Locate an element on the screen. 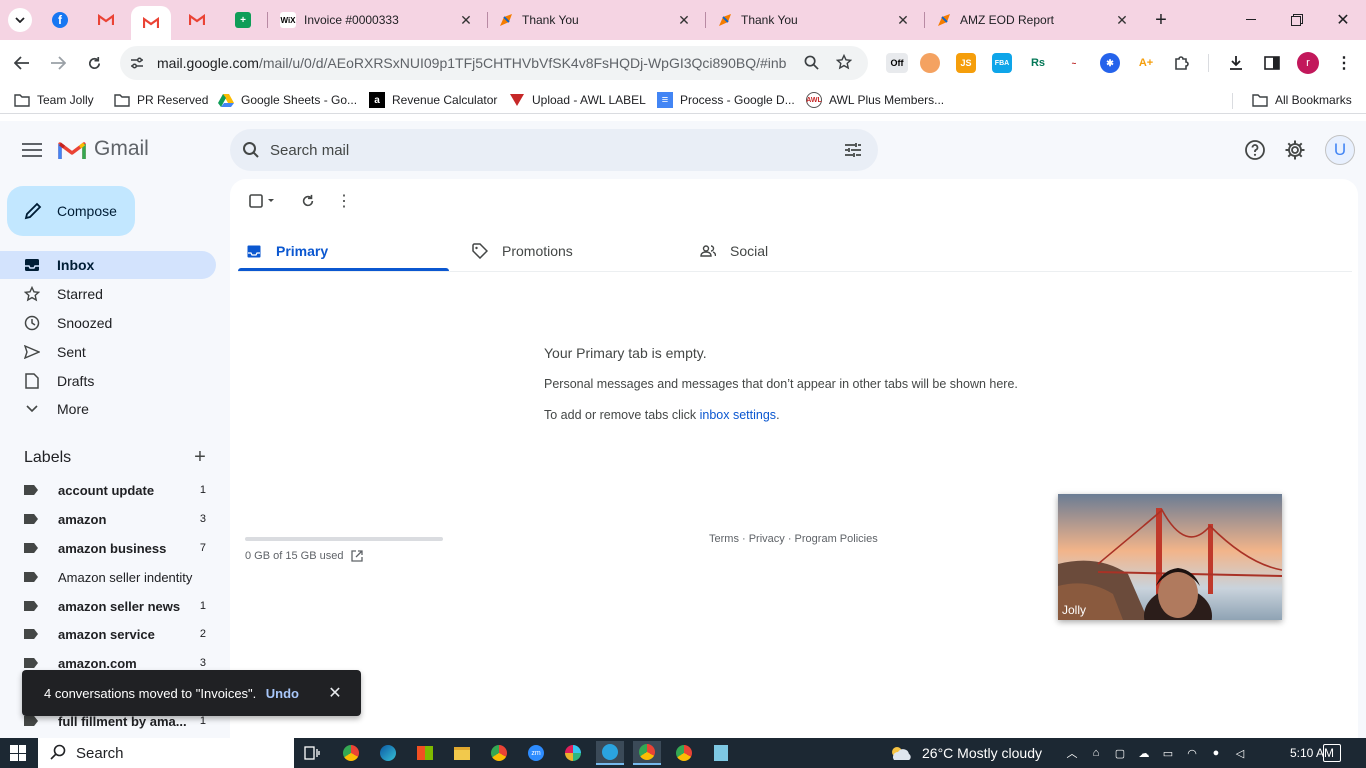 This screenshot has width=1366, height=768. forward-button is located at coordinates (58, 63).